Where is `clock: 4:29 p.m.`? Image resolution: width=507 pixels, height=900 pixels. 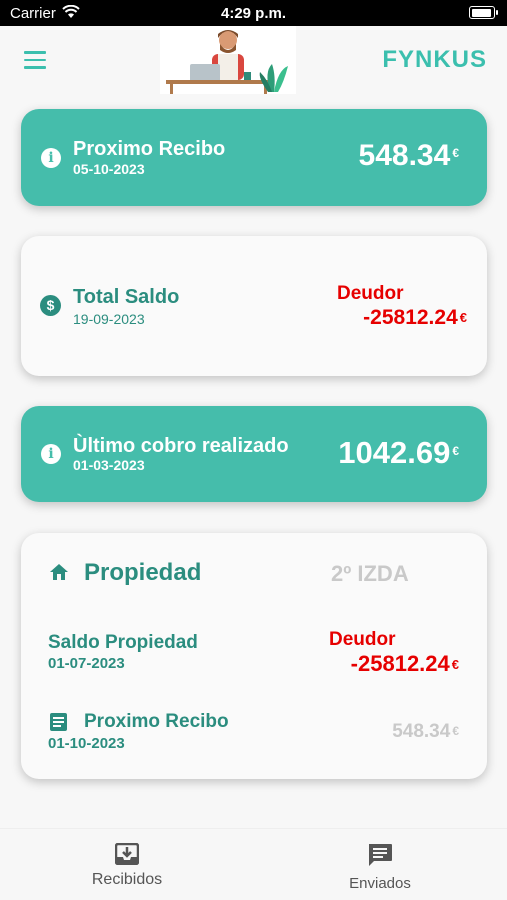
clock: 4:29 p.m. is located at coordinates (253, 13).